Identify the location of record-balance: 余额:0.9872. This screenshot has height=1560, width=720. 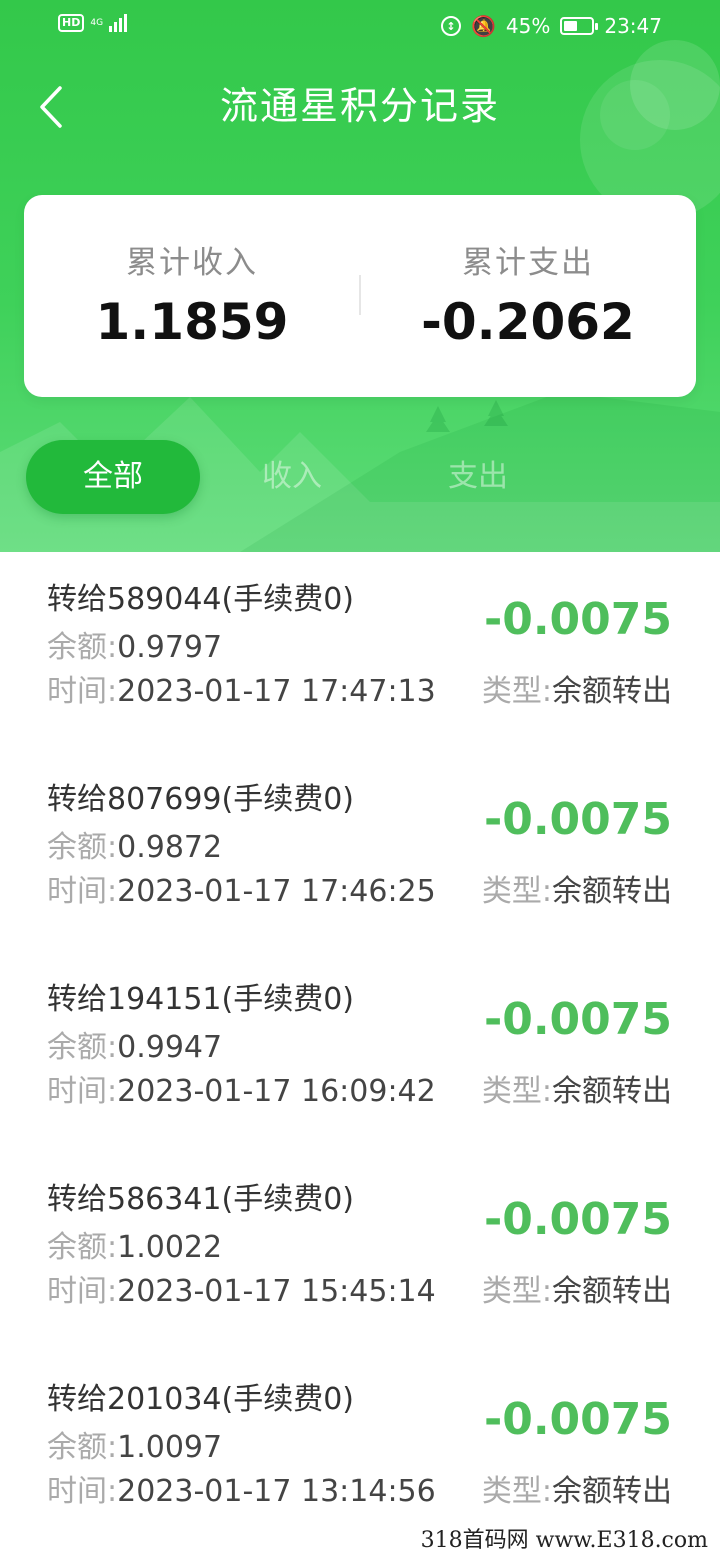
(135, 847).